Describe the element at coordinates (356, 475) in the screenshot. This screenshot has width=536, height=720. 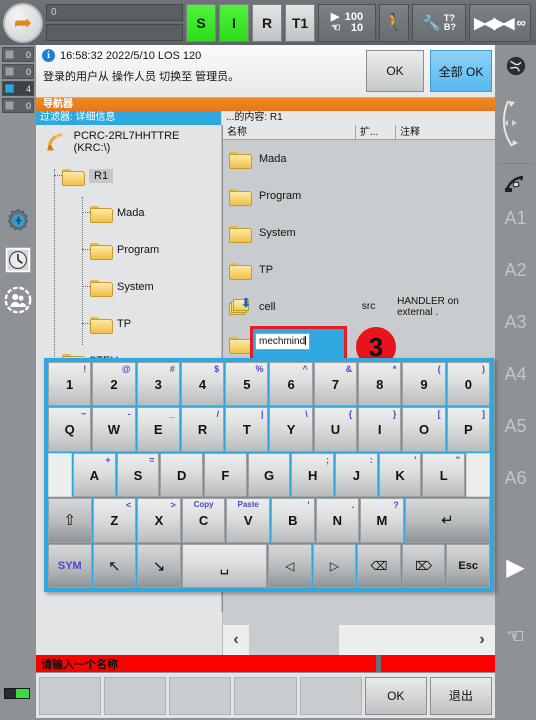
I see `key-j: :J` at that location.